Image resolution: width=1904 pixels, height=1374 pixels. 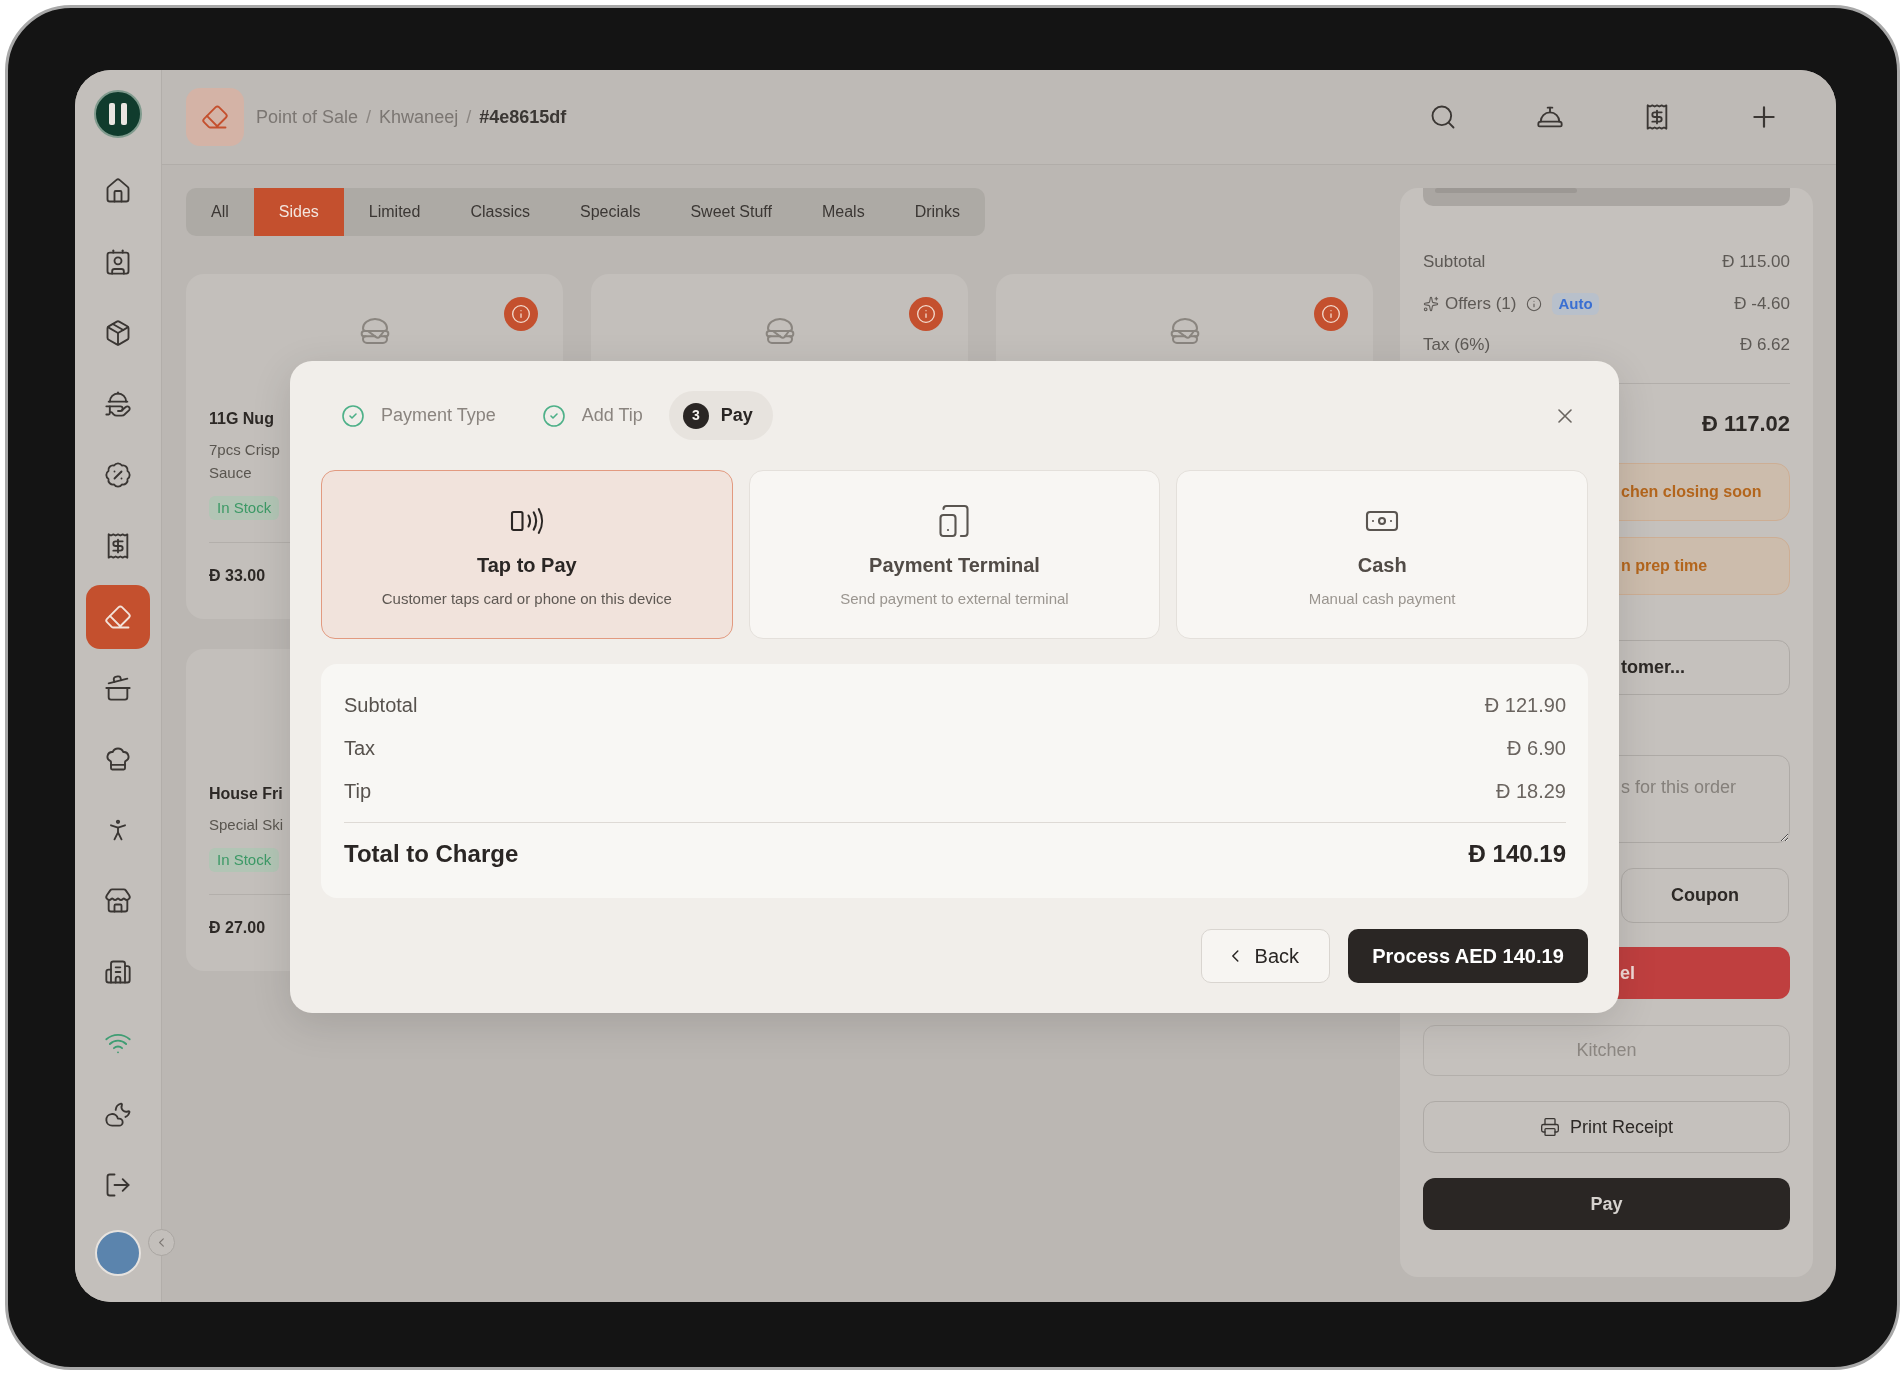 What do you see at coordinates (1664, 566) in the screenshot?
I see `alert-text: n prep time` at bounding box center [1664, 566].